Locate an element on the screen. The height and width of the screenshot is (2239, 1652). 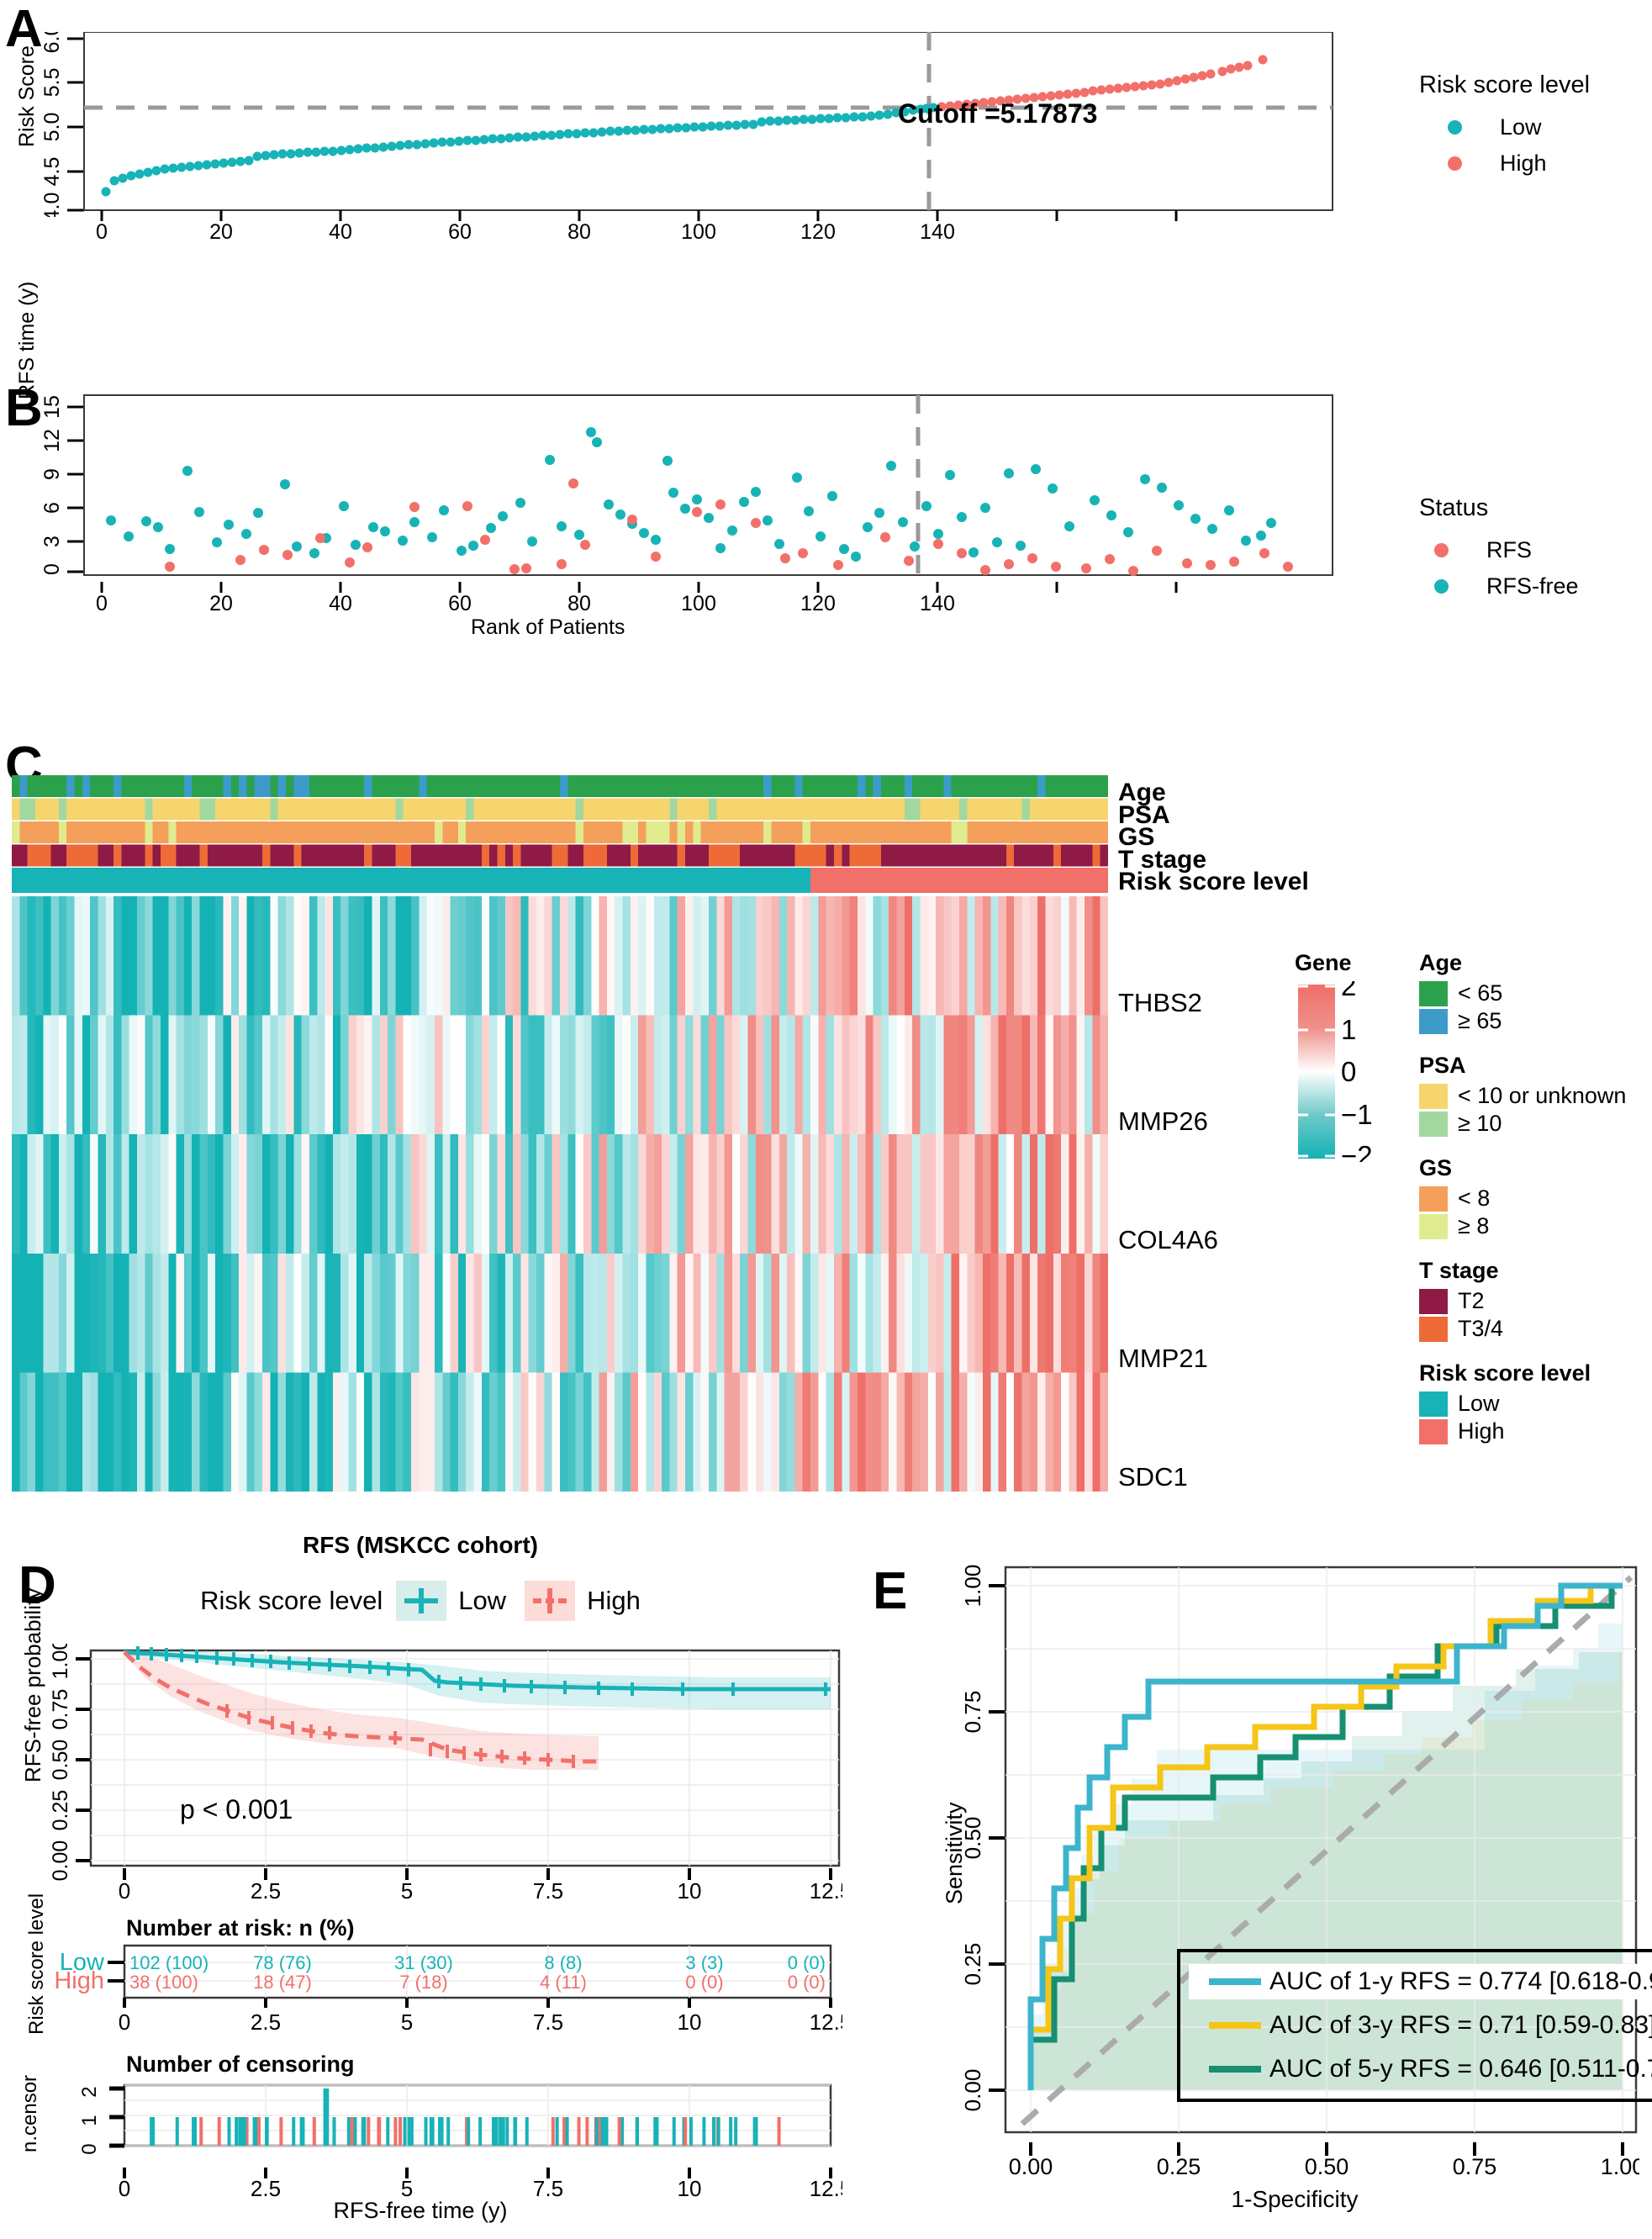
panel-d-legend-low-label: Low is located at coordinates (483, 1600).